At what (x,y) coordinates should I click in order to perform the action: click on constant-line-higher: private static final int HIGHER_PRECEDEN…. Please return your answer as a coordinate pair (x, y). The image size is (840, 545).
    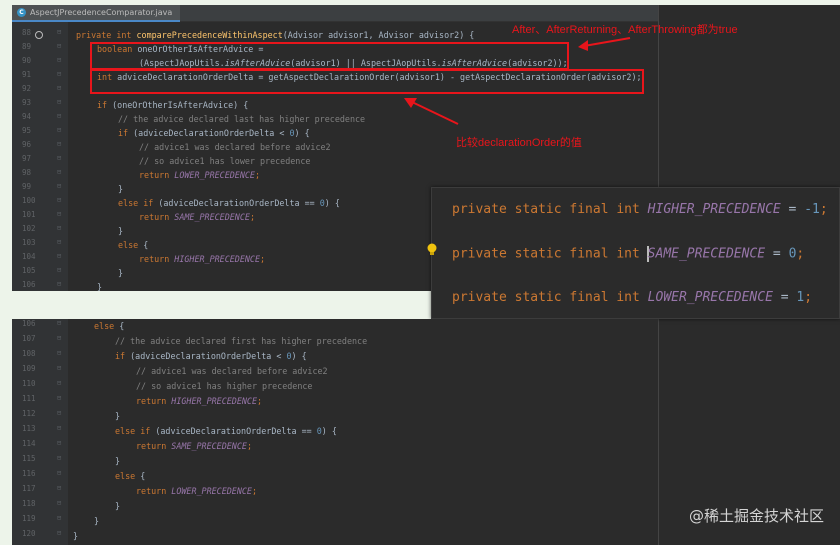
    Looking at the image, I should click on (640, 209).